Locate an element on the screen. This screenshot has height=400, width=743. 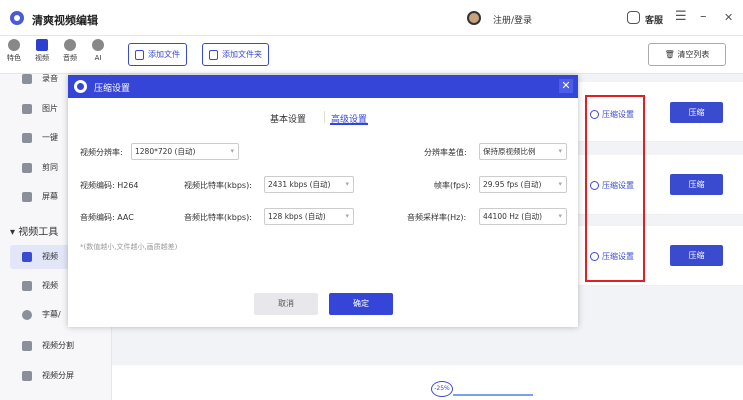
audio-sample-select: 44100 Hz (自动) ▾ is located at coordinates (523, 216).